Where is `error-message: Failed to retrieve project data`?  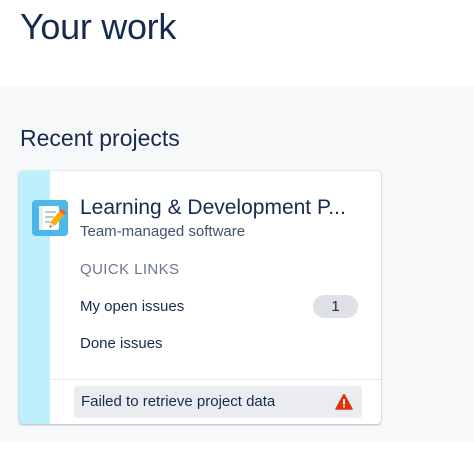
error-message: Failed to retrieve project data is located at coordinates (178, 401).